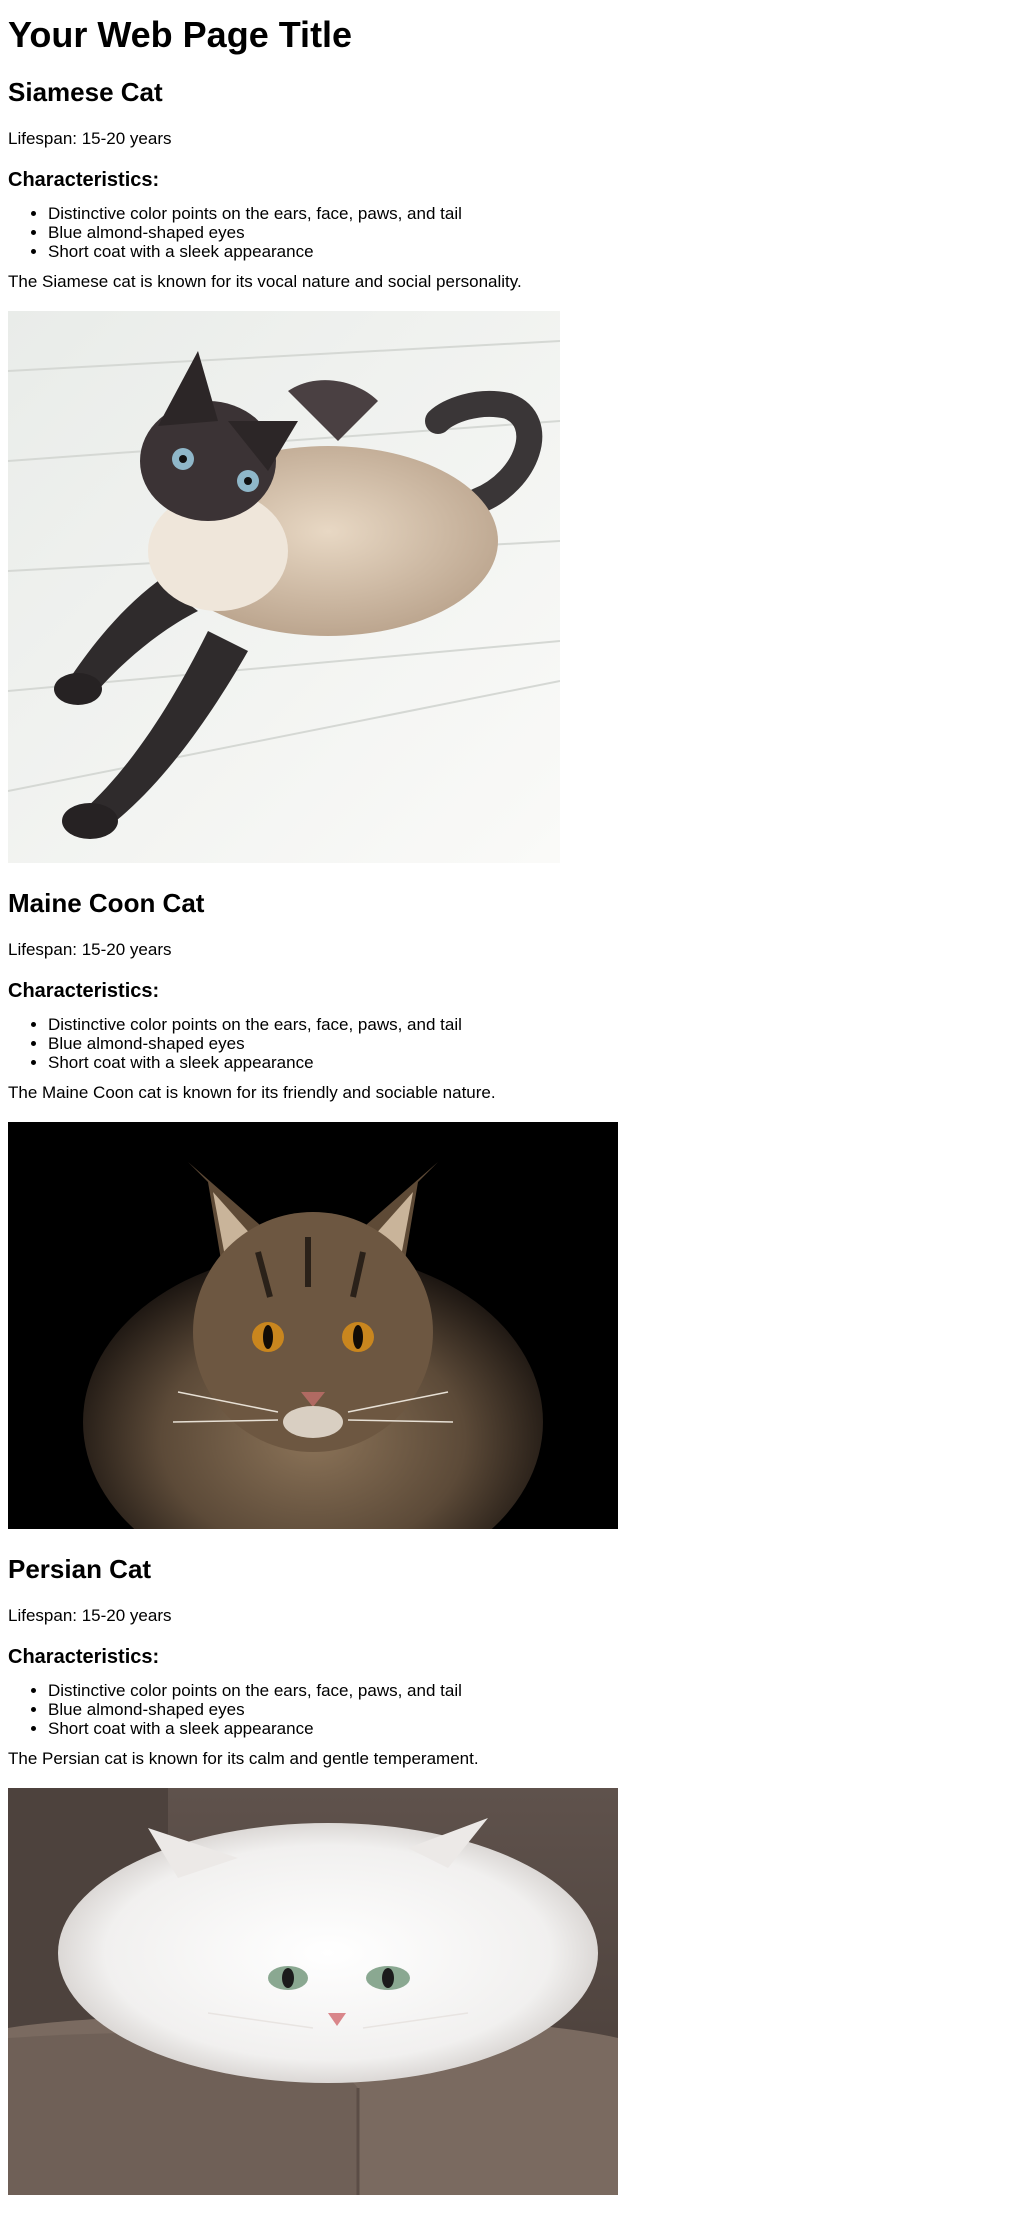  What do you see at coordinates (313, 1325) in the screenshot?
I see `maine-coon-cat-image` at bounding box center [313, 1325].